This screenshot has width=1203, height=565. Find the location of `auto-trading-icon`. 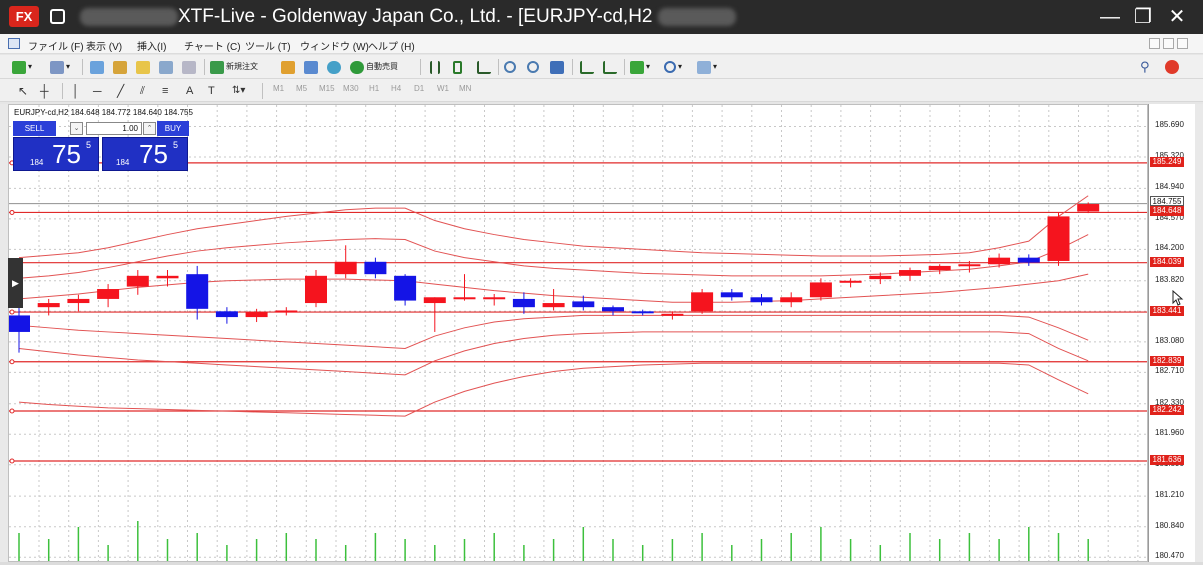

auto-trading-icon is located at coordinates (357, 67).